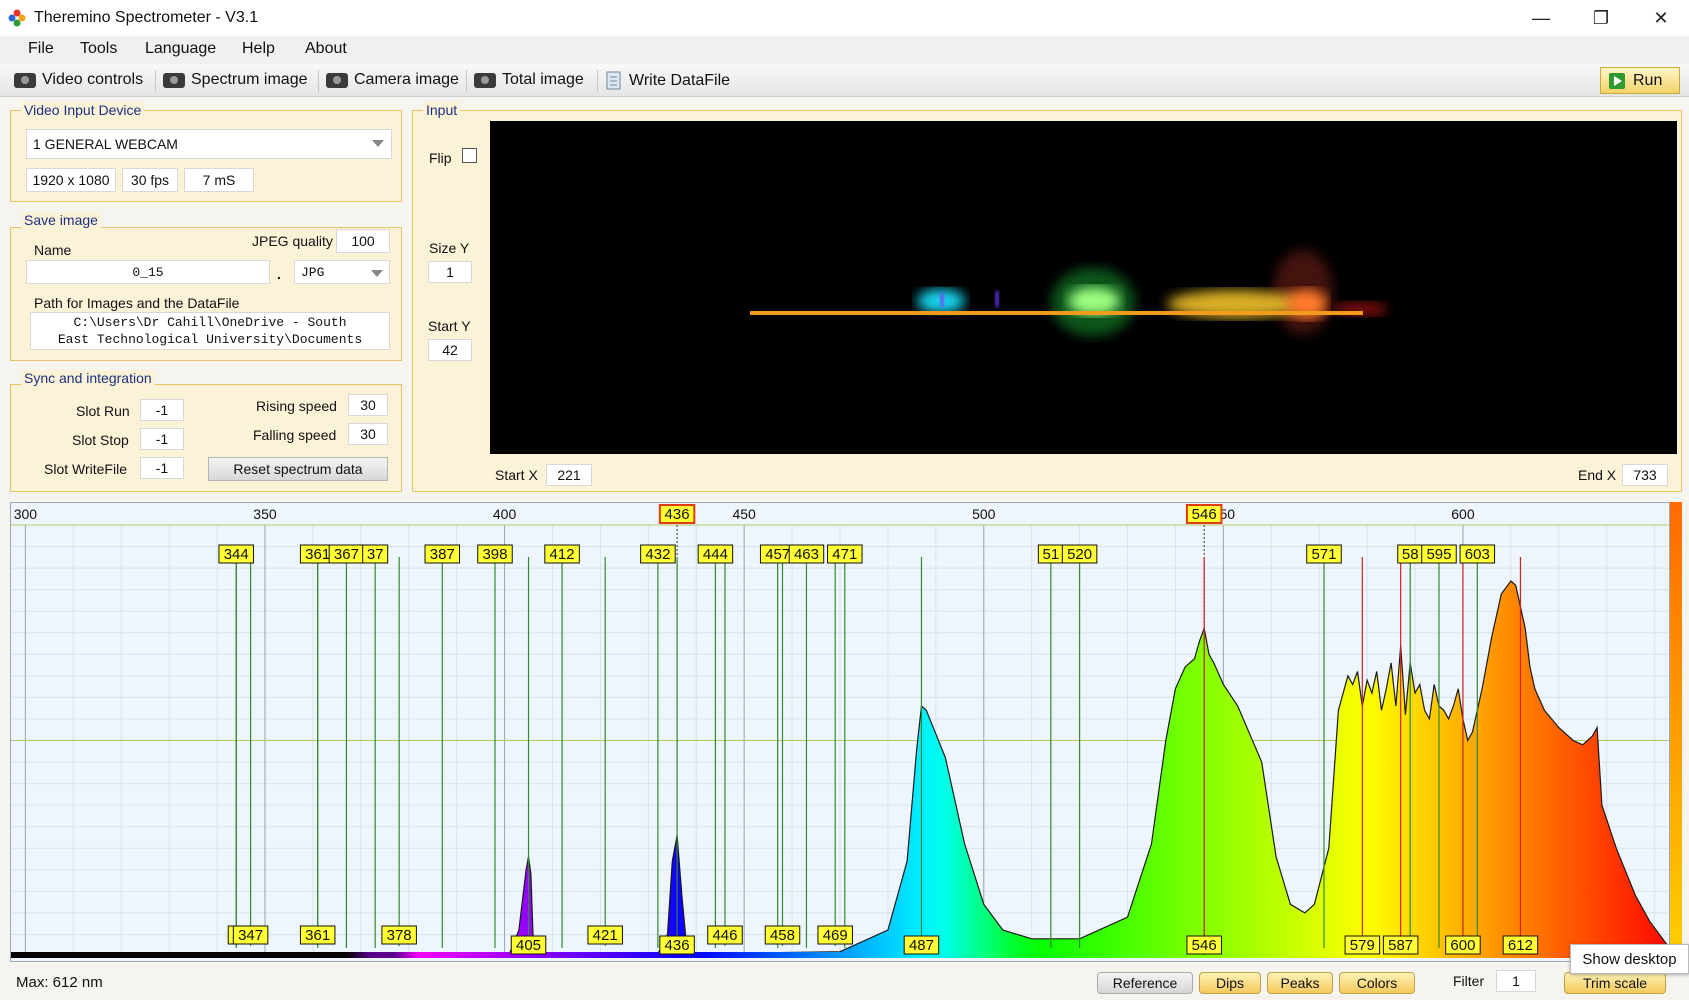  I want to click on restore-icon: ❐, so click(1601, 18).